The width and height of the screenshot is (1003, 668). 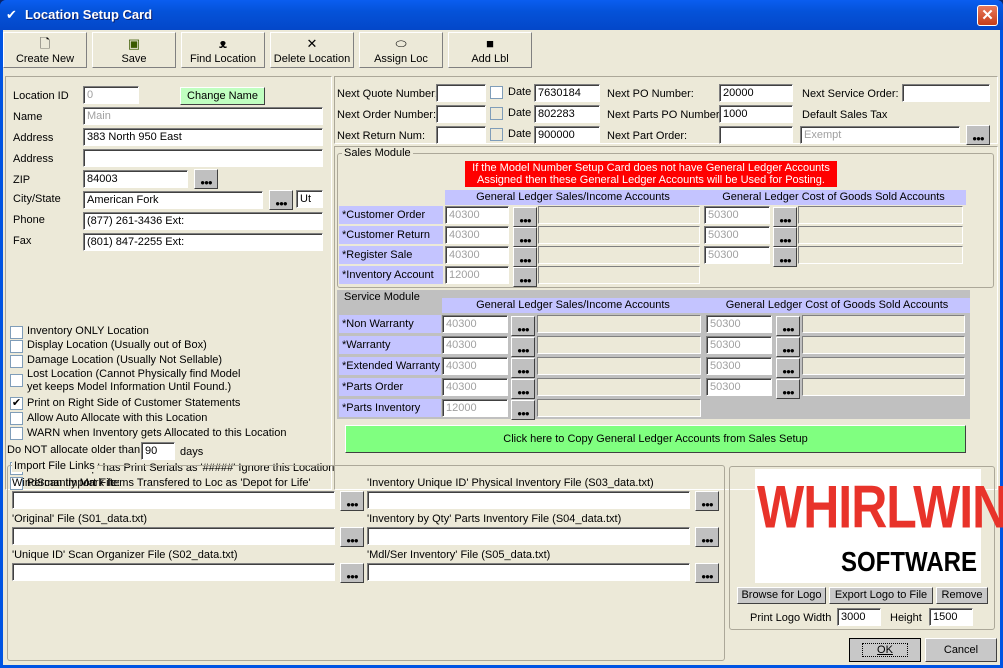 I want to click on export-logo-button: Export Logo to File, so click(x=881, y=595).